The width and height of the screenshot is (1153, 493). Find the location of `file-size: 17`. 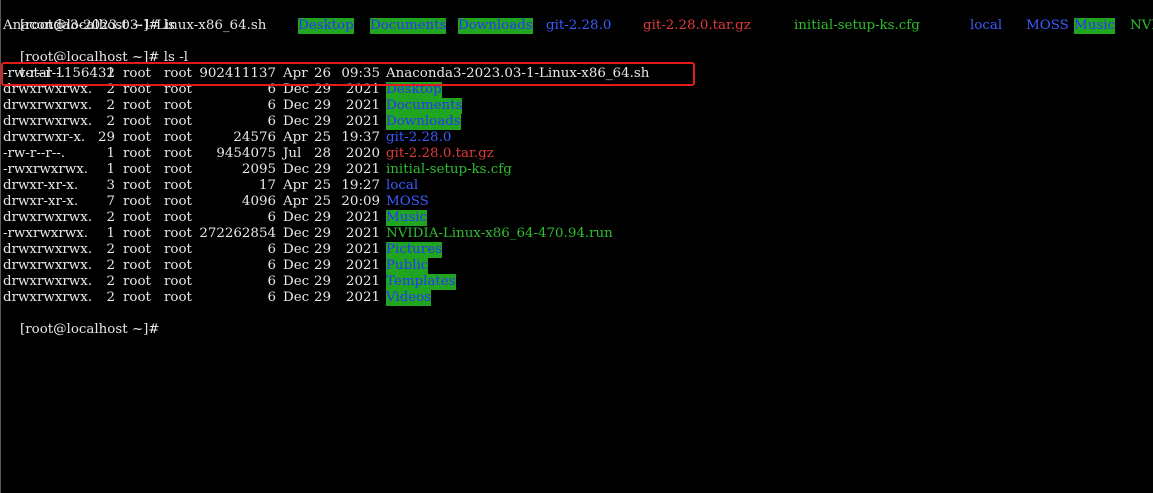

file-size: 17 is located at coordinates (267, 185).